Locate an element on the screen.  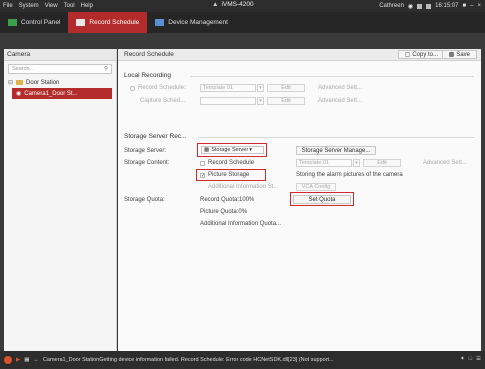
capture-edit-button: Edit is located at coordinates (286, 101).